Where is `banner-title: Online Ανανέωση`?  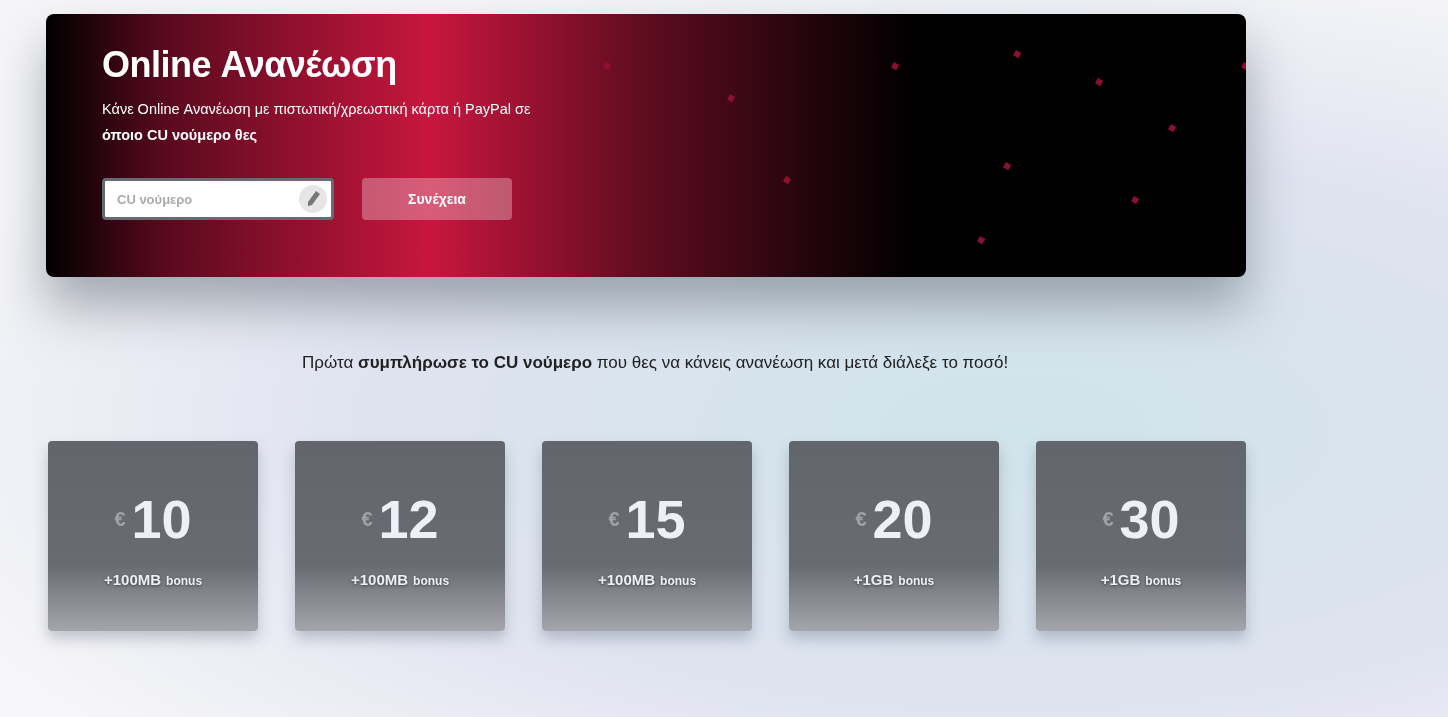
banner-title: Online Ανανέωση is located at coordinates (250, 65).